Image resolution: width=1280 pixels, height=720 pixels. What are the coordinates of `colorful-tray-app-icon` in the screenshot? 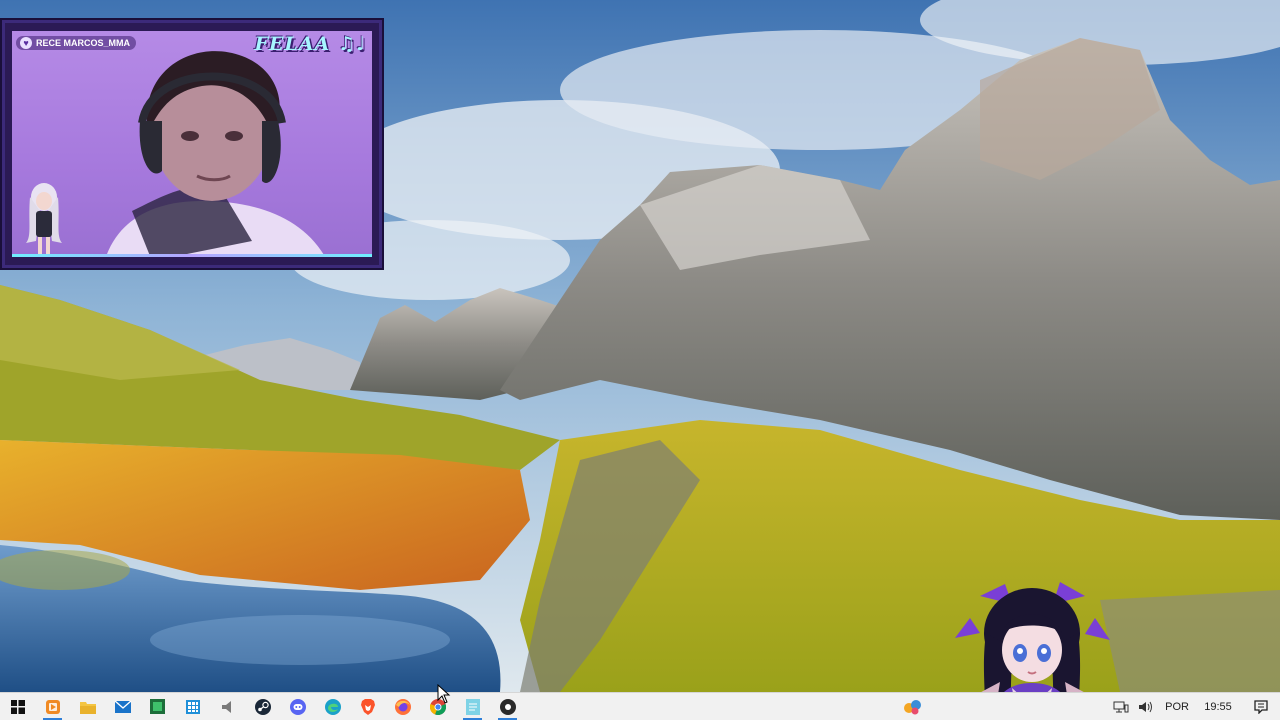 It's located at (913, 706).